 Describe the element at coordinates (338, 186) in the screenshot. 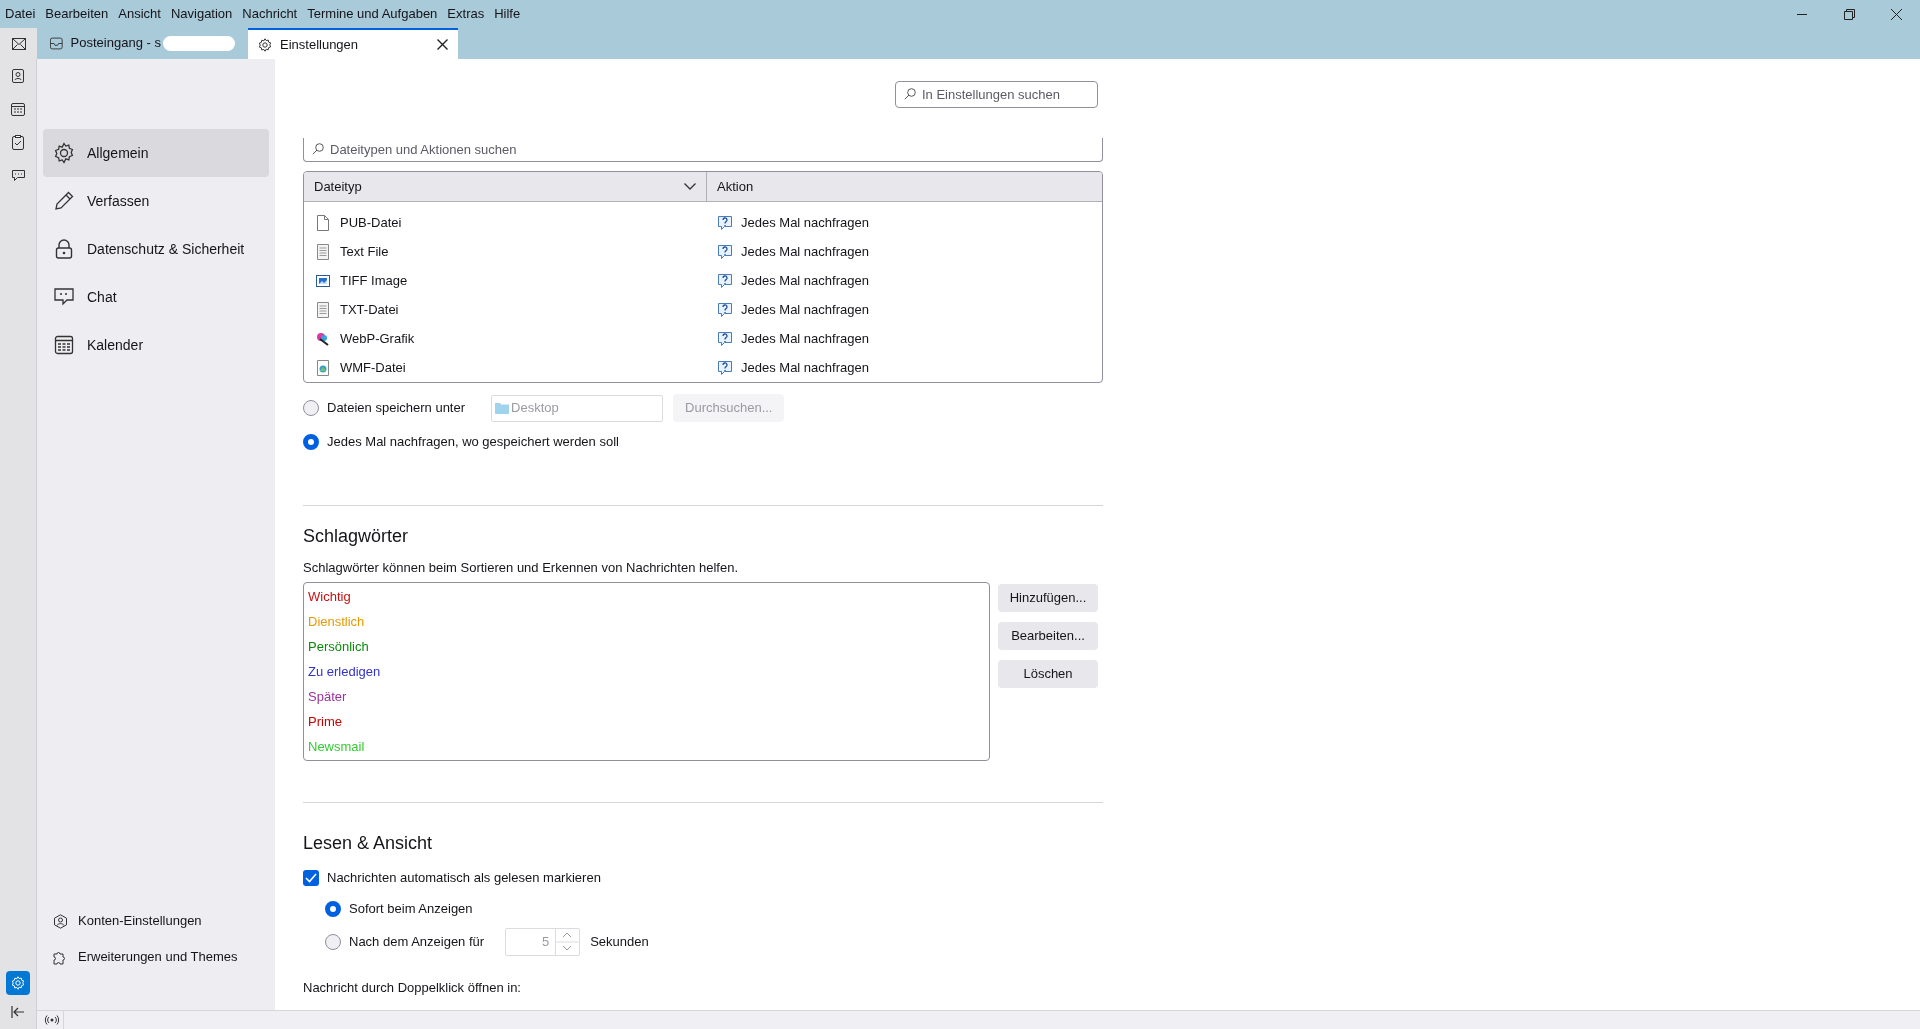

I see `column-label: Dateityp` at that location.